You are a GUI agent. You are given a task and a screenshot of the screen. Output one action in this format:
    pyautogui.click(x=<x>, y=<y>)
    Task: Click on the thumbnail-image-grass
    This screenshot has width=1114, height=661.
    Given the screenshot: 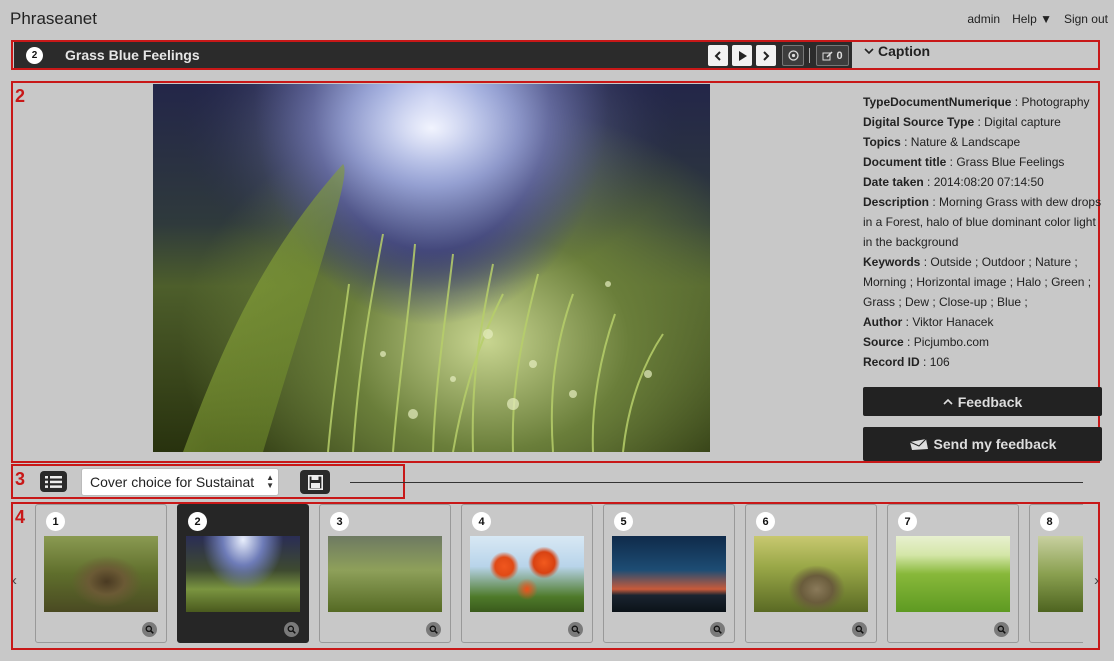 What is the action you would take?
    pyautogui.click(x=243, y=574)
    